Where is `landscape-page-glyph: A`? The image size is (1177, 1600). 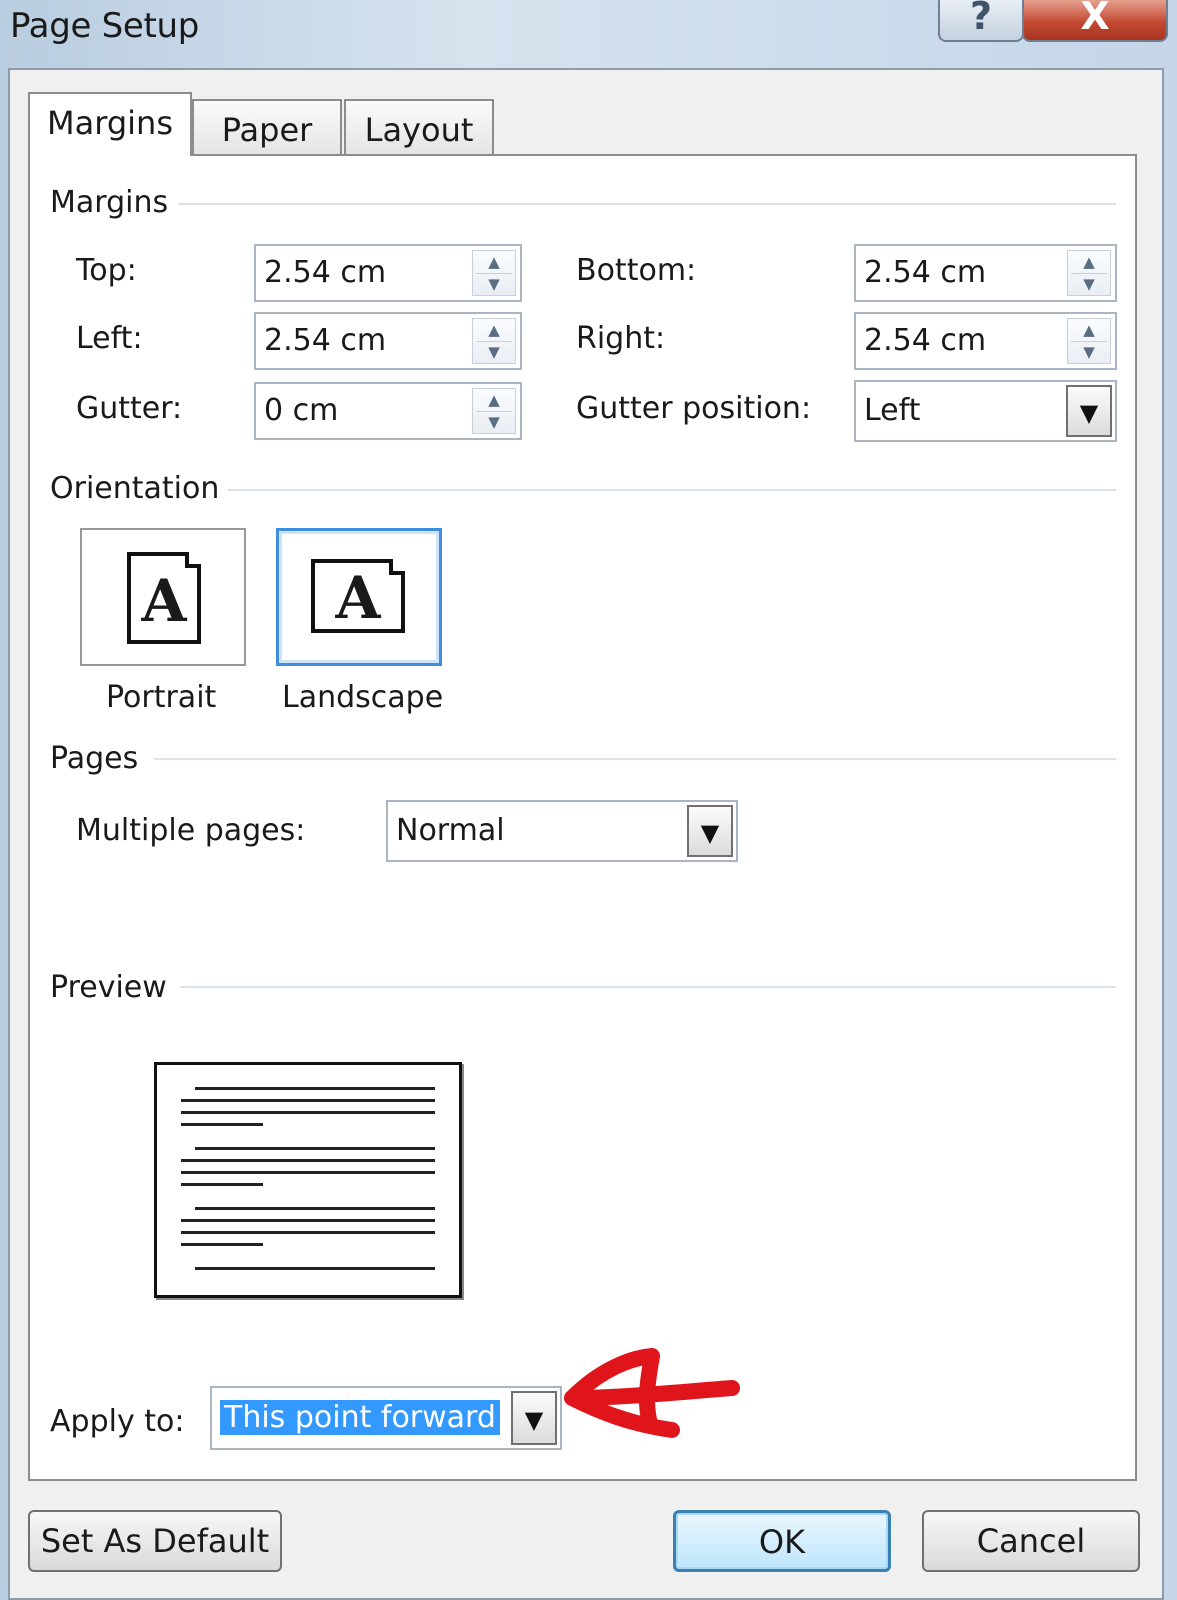 landscape-page-glyph: A is located at coordinates (358, 598).